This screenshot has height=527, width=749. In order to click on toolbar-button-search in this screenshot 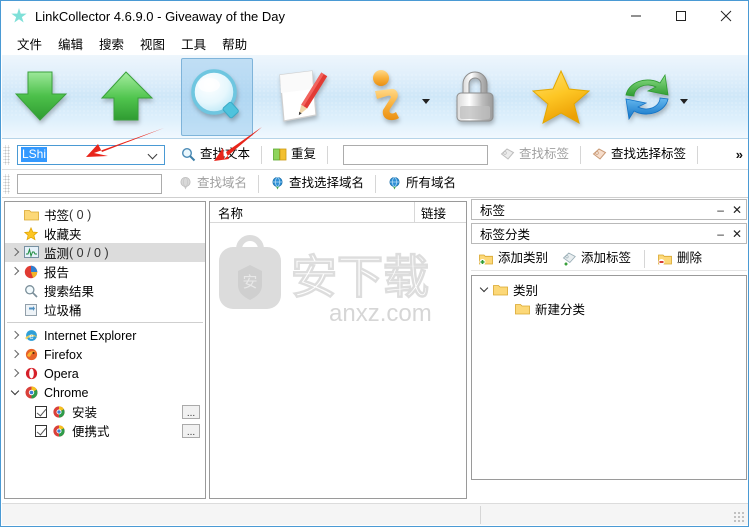, I will do `click(217, 97)`.